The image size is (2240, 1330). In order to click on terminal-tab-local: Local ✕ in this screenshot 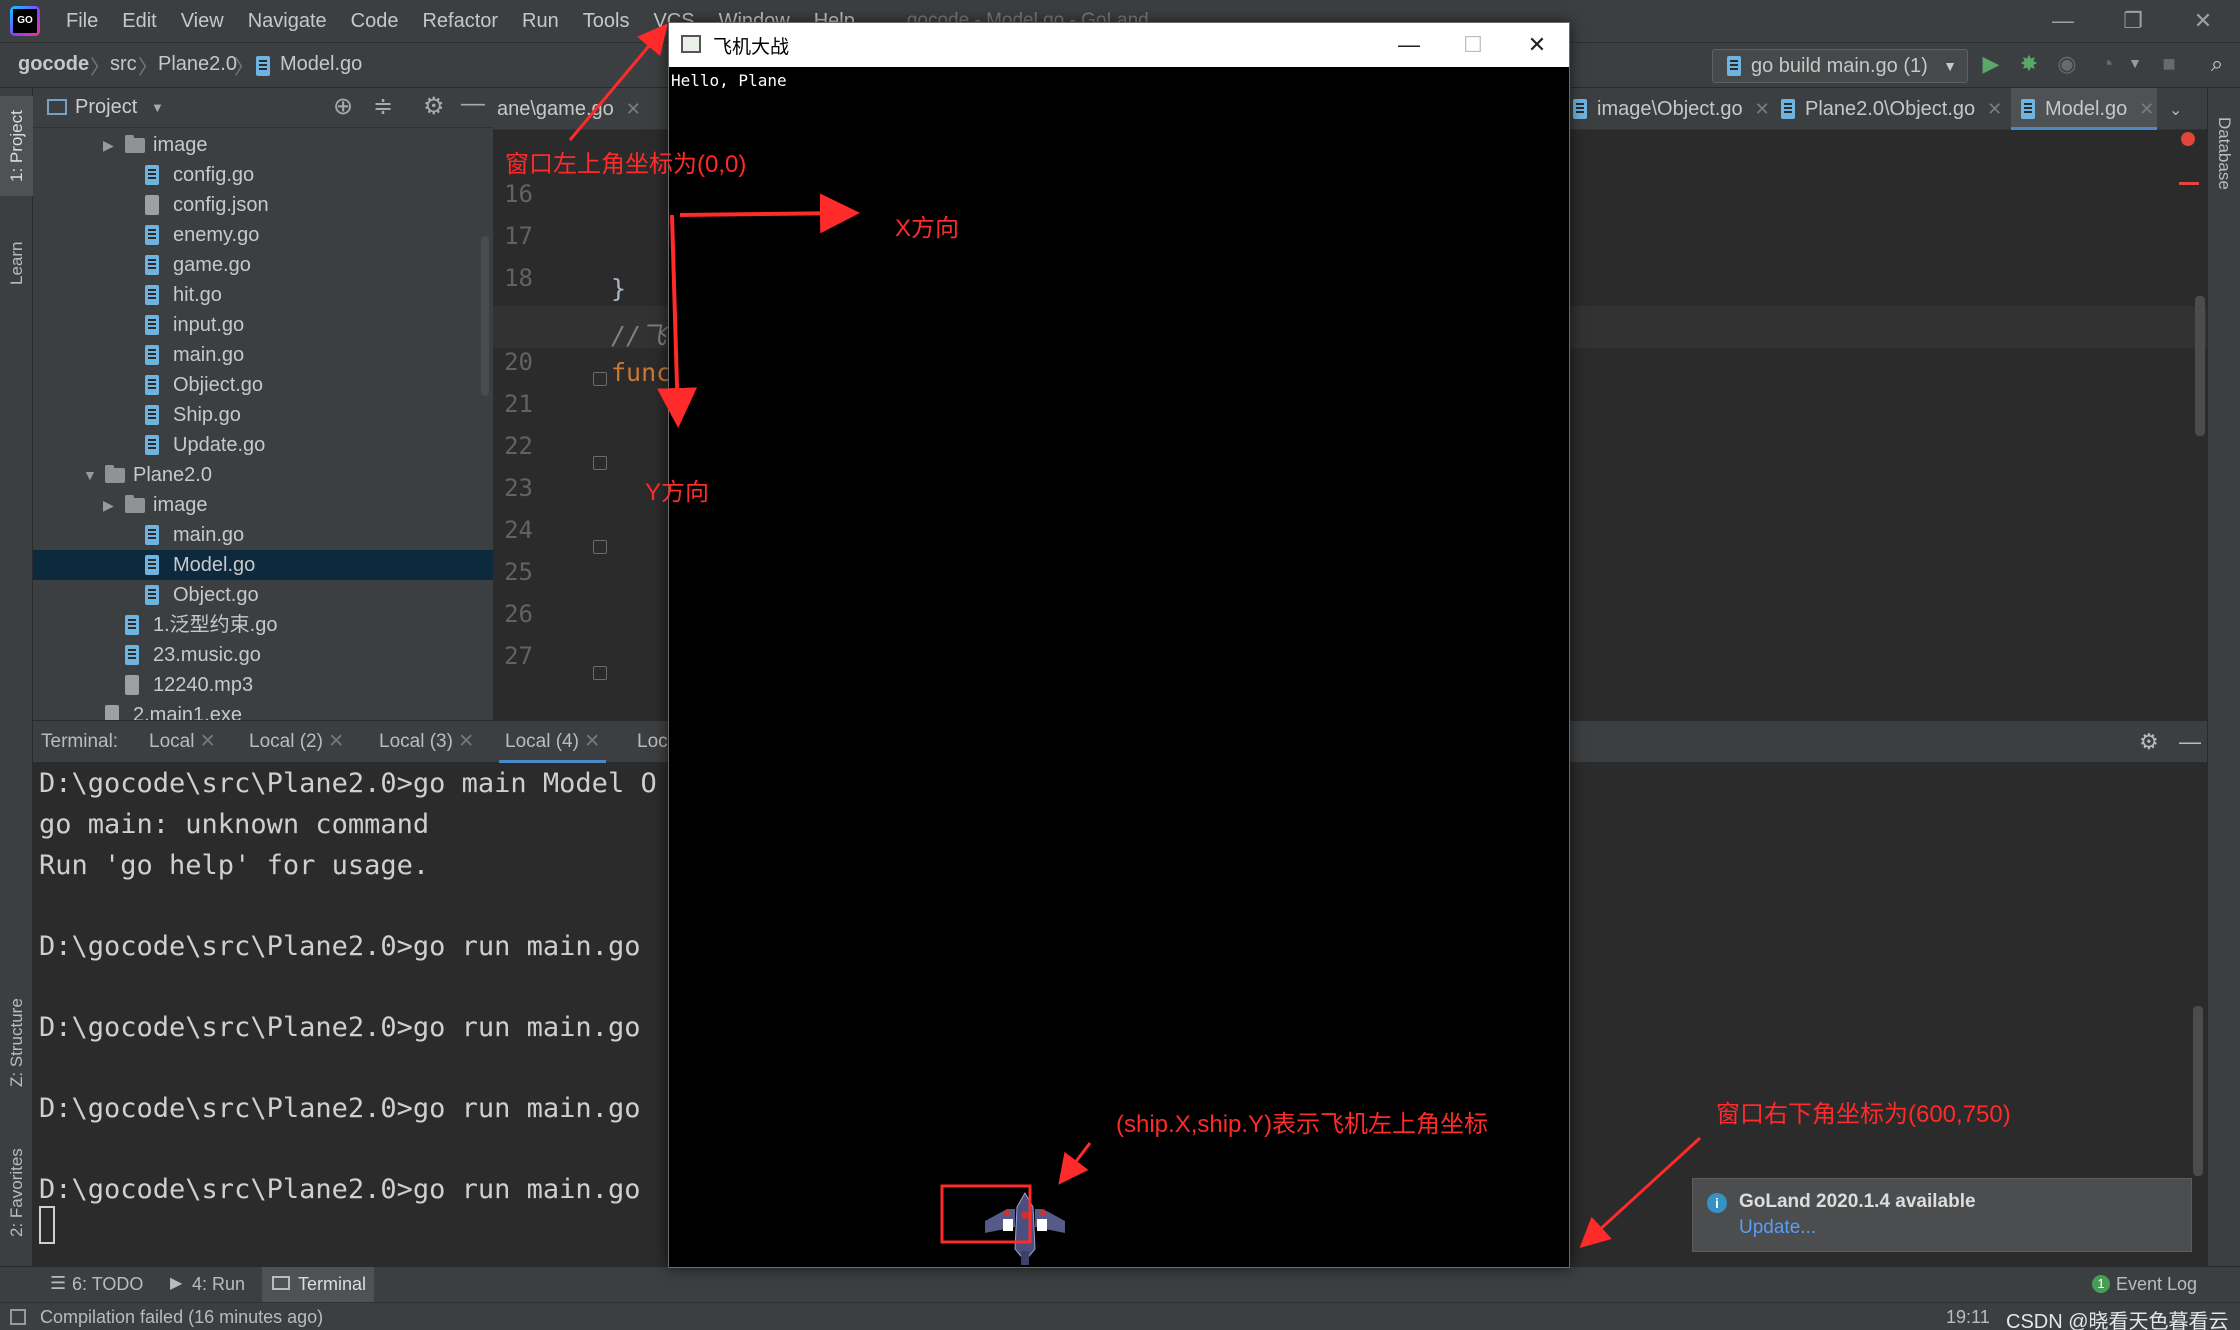, I will do `click(182, 742)`.